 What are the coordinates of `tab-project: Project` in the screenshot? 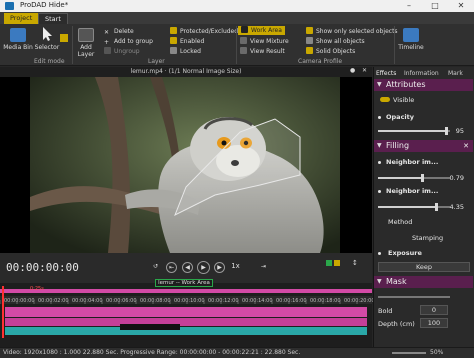 It's located at (21, 18).